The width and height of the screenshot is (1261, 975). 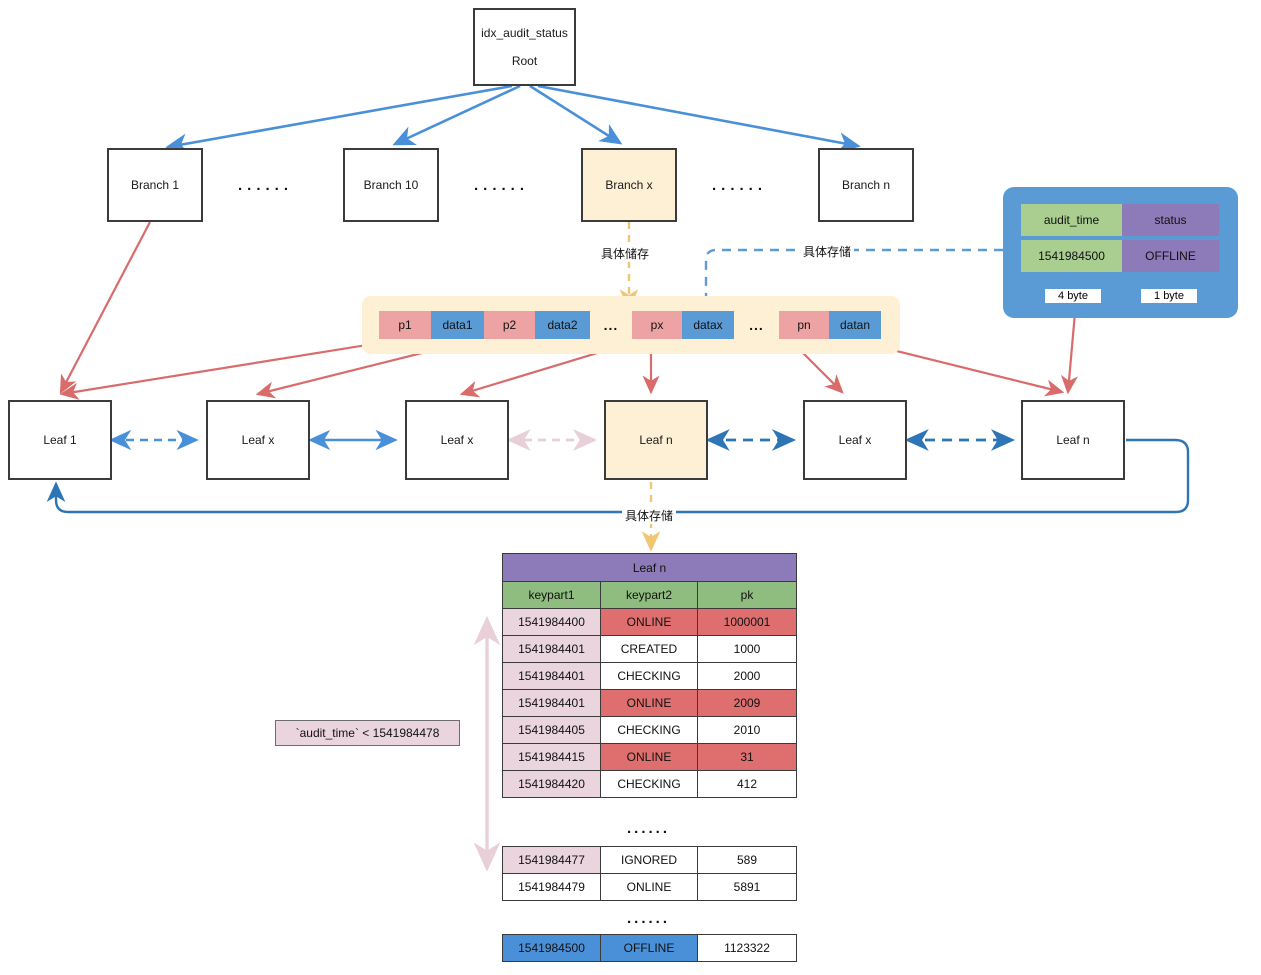 I want to click on pointer-cell-pn: pn, so click(x=804, y=325).